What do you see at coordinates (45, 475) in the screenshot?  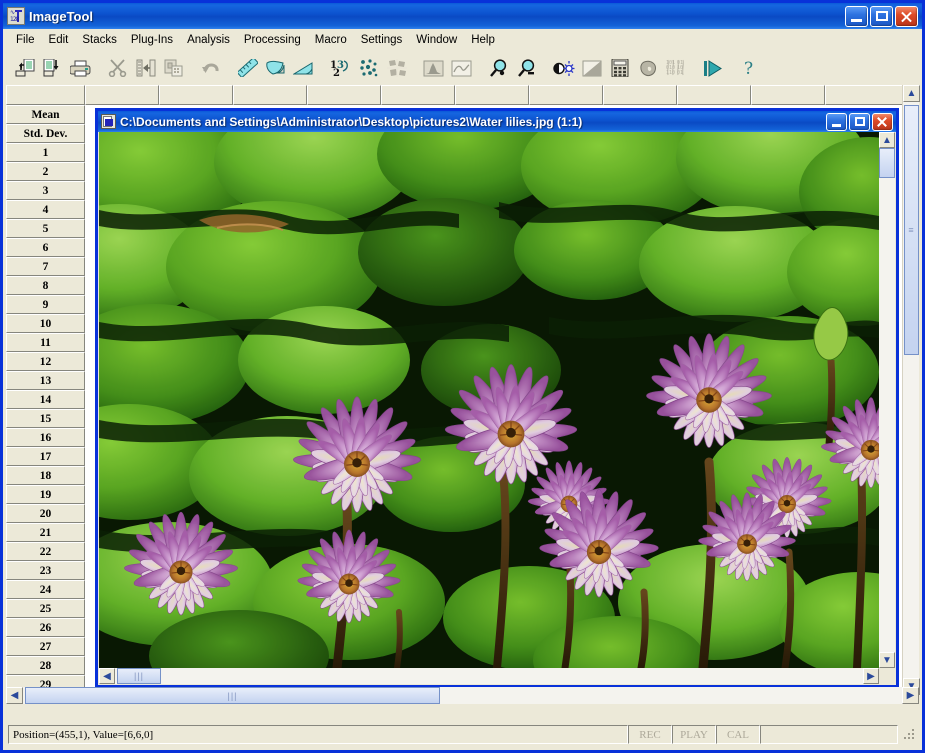 I see `results-row-header: 18` at bounding box center [45, 475].